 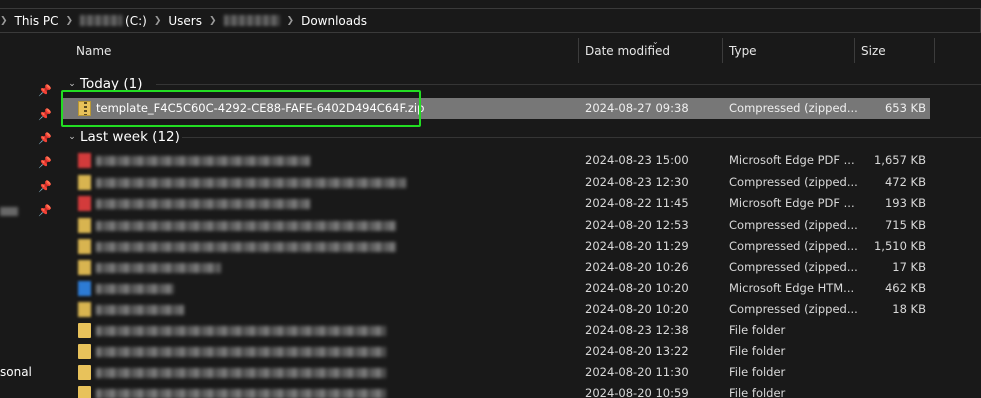 What do you see at coordinates (637, 246) in the screenshot?
I see `file-date: 2024-08-20 11:29` at bounding box center [637, 246].